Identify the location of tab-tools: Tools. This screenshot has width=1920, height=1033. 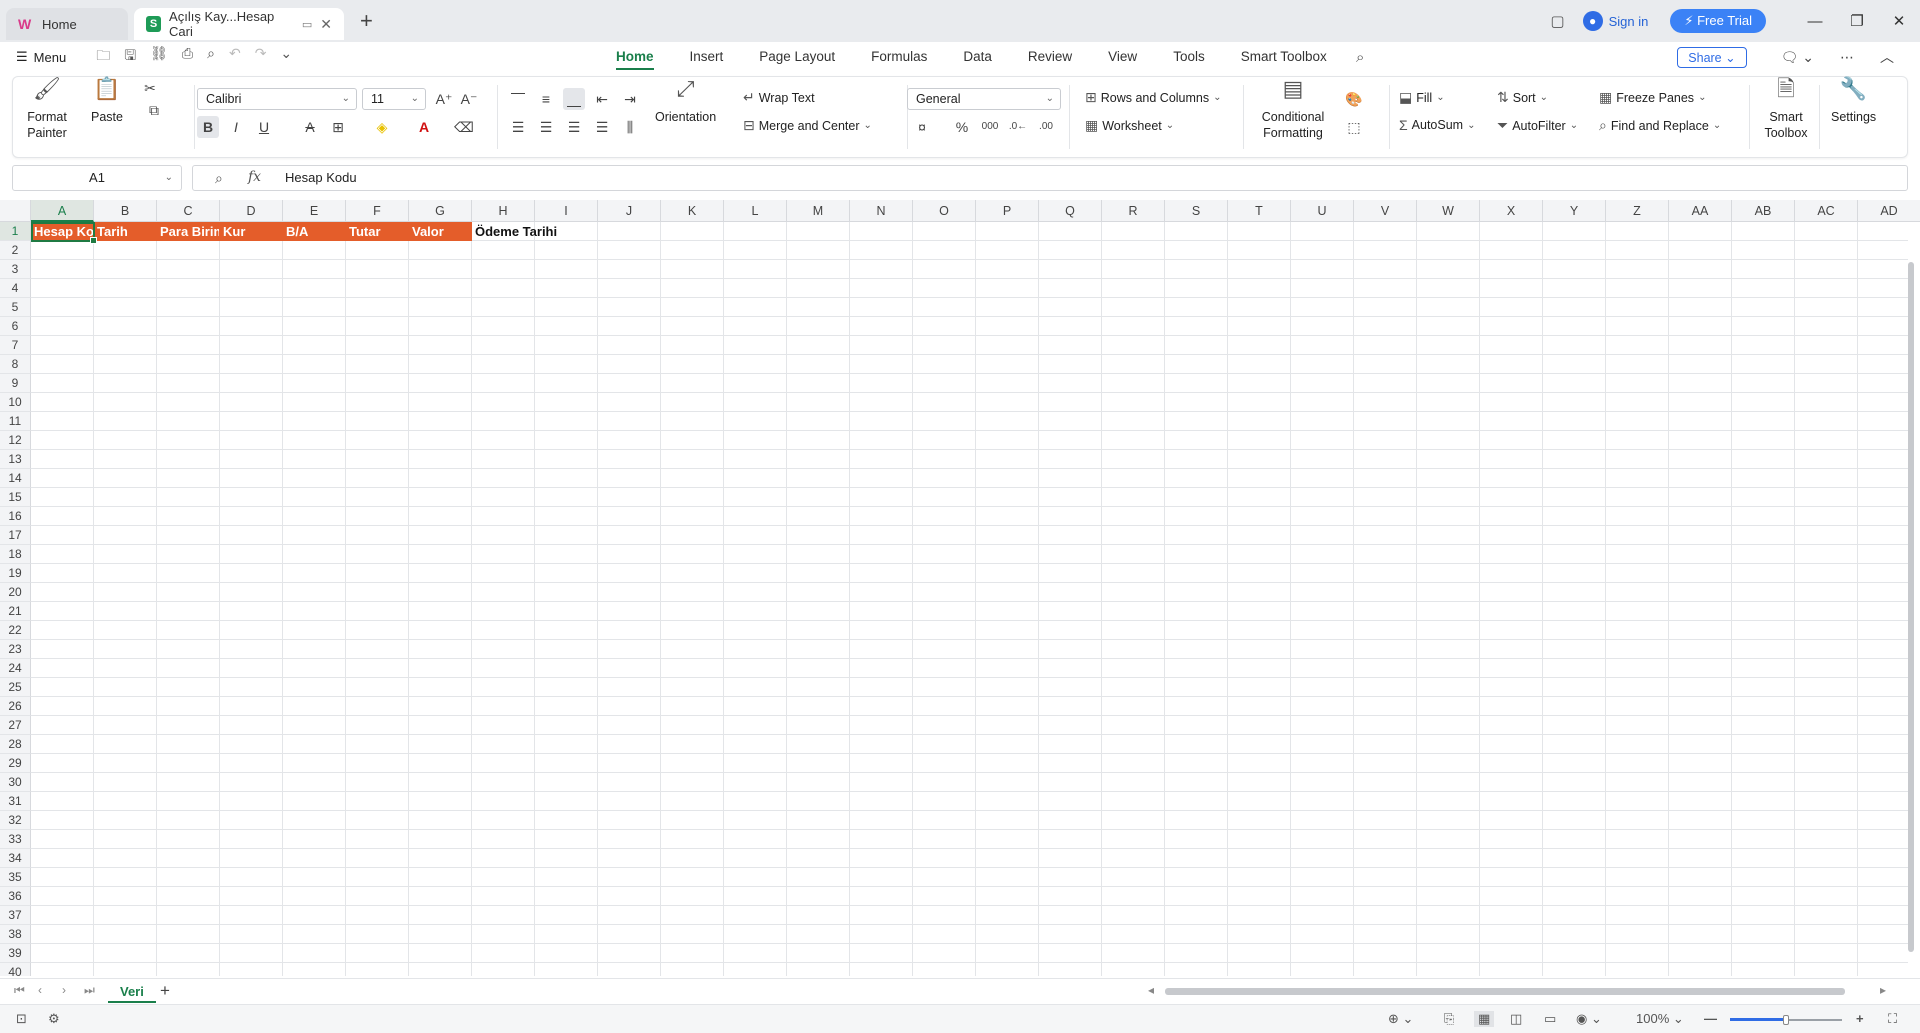
(1189, 57).